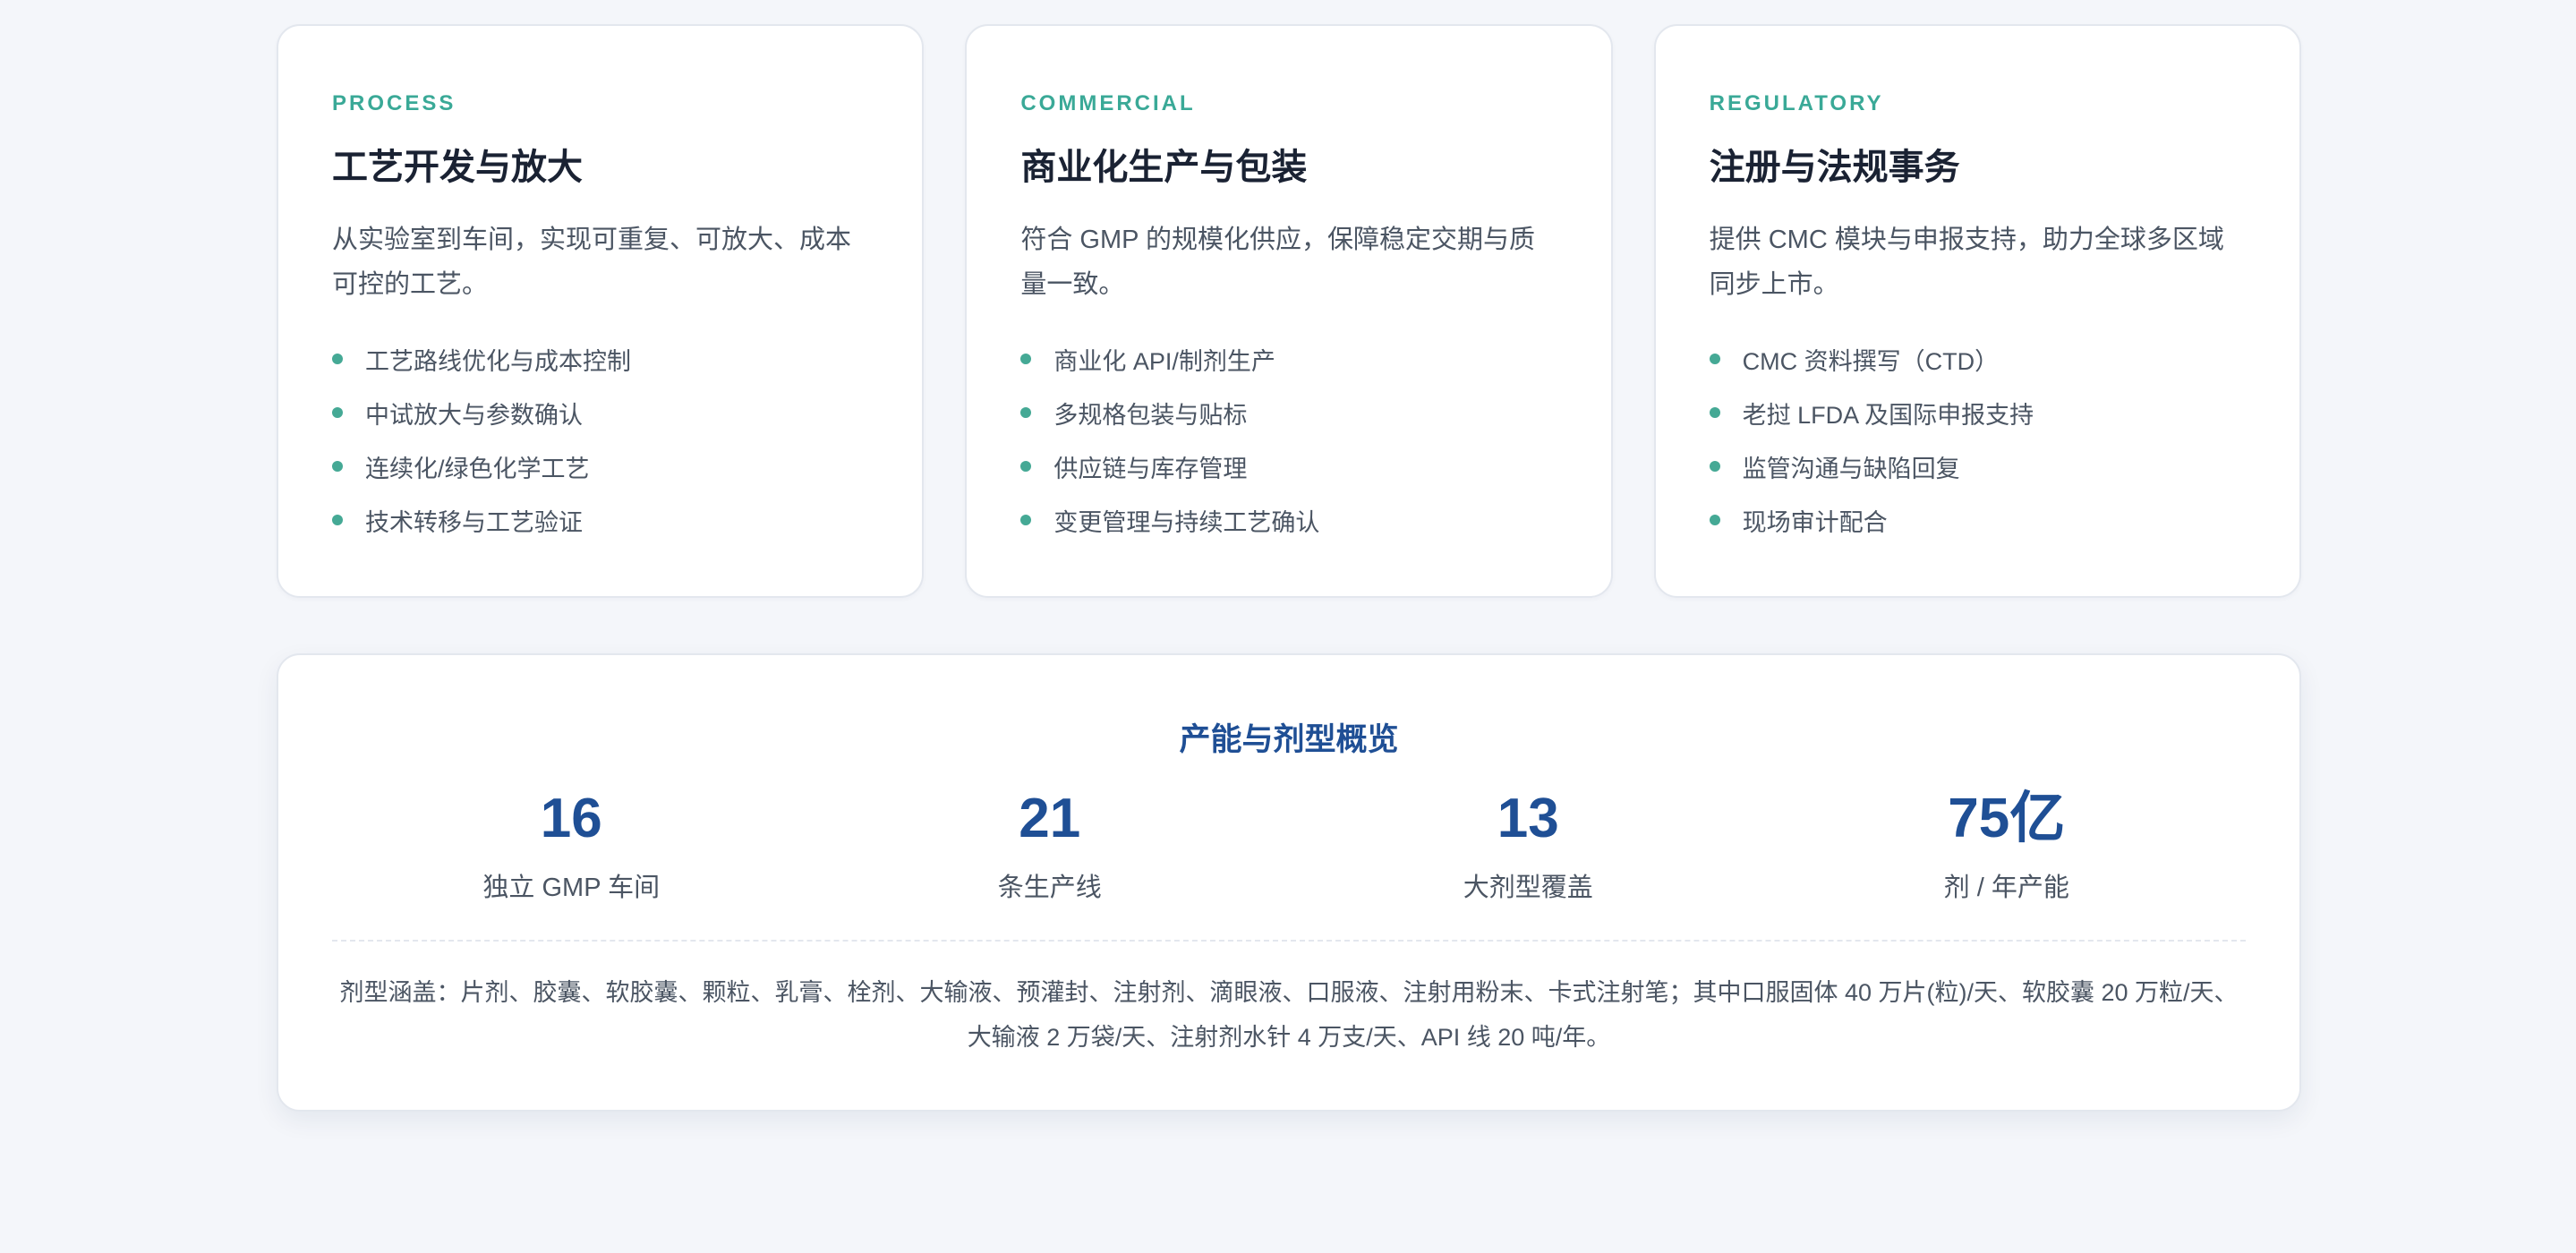 Image resolution: width=2576 pixels, height=1253 pixels. Describe the element at coordinates (1528, 888) in the screenshot. I see `stat-label: 大剂型覆盖` at that location.